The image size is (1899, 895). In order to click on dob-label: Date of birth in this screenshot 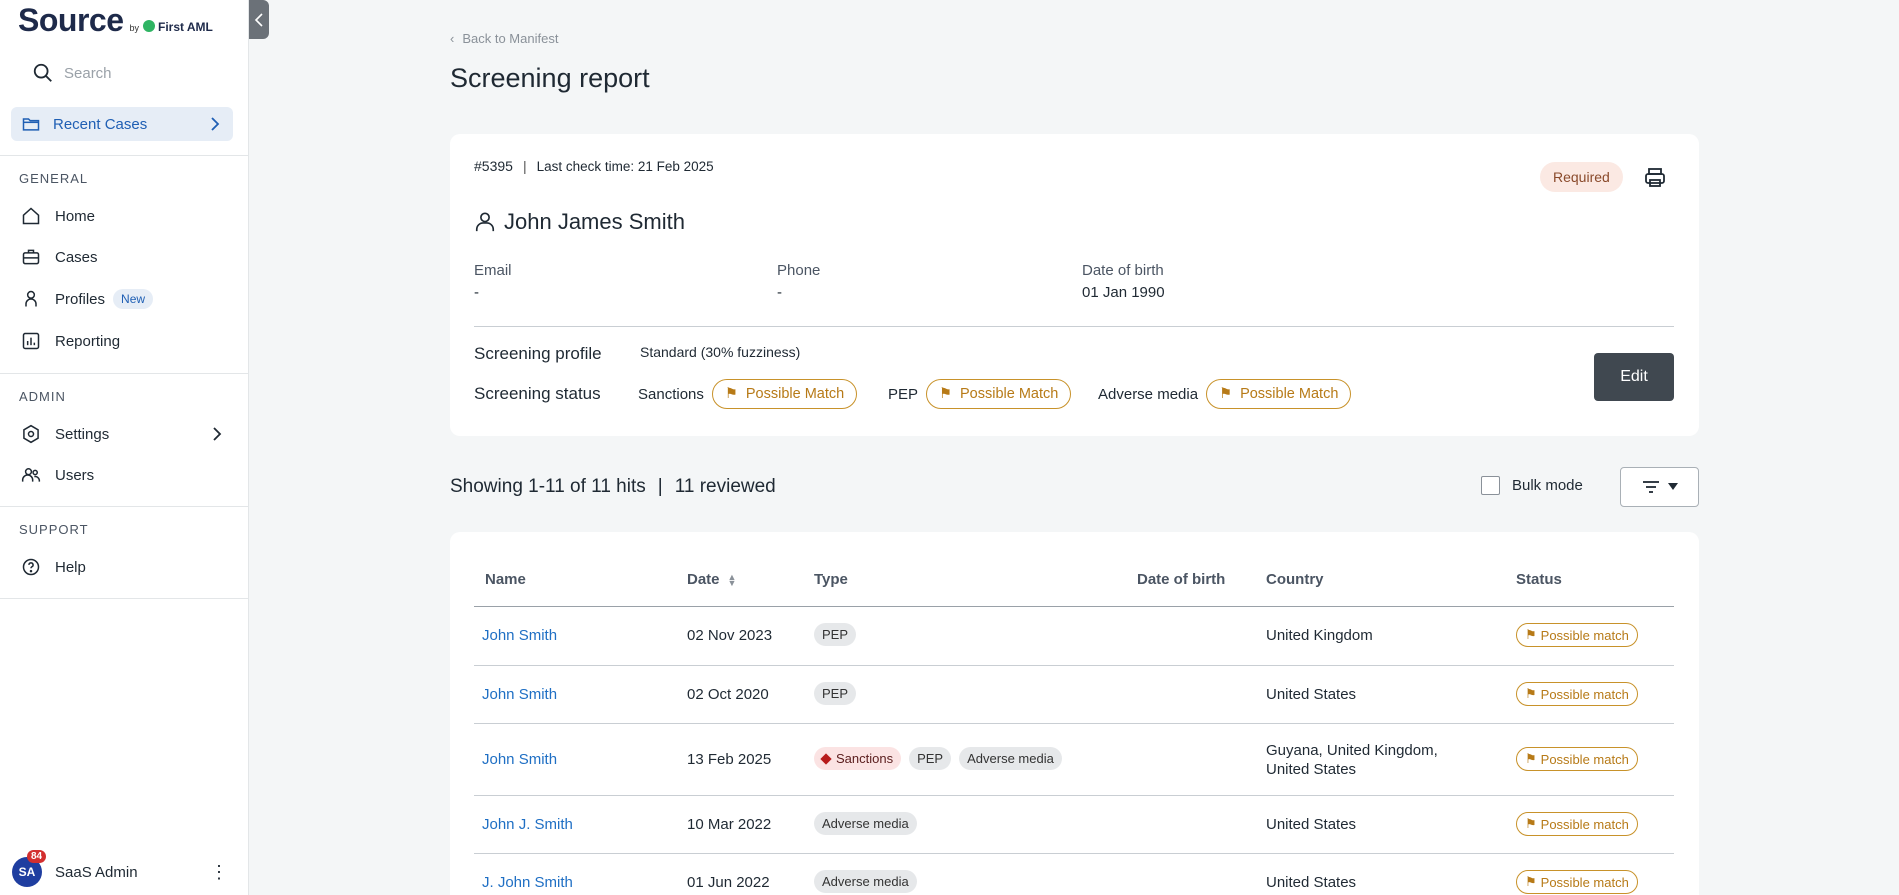, I will do `click(1123, 270)`.